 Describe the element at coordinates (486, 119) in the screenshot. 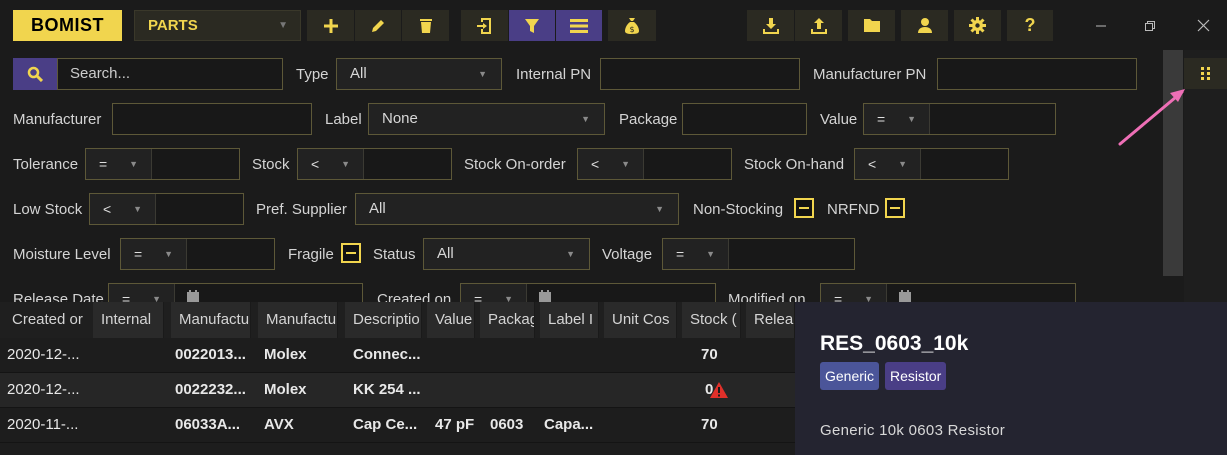

I see `label-select: None ▼` at that location.